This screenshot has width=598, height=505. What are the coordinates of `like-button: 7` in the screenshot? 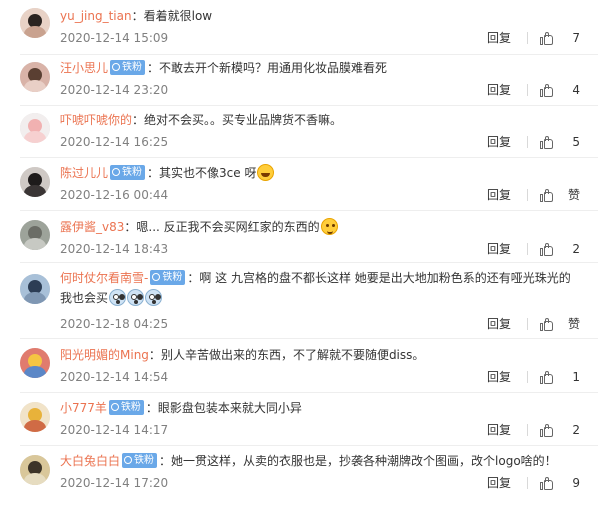 It's located at (560, 38).